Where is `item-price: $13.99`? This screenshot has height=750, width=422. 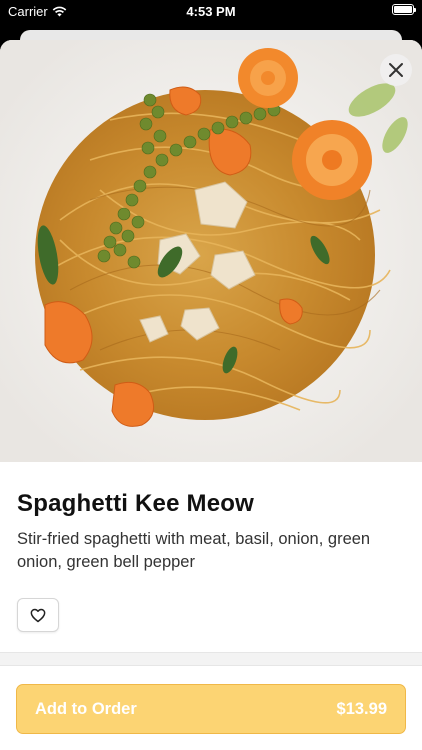
item-price: $13.99 is located at coordinates (361, 708).